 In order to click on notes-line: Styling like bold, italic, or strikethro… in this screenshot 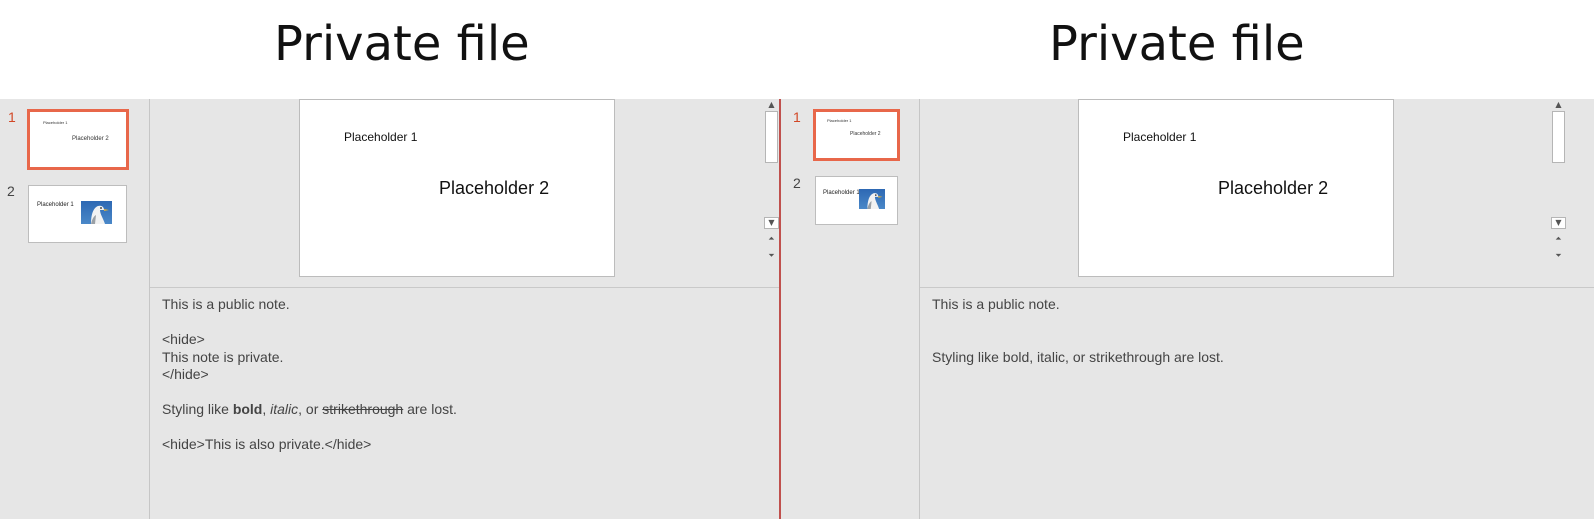, I will do `click(1078, 356)`.